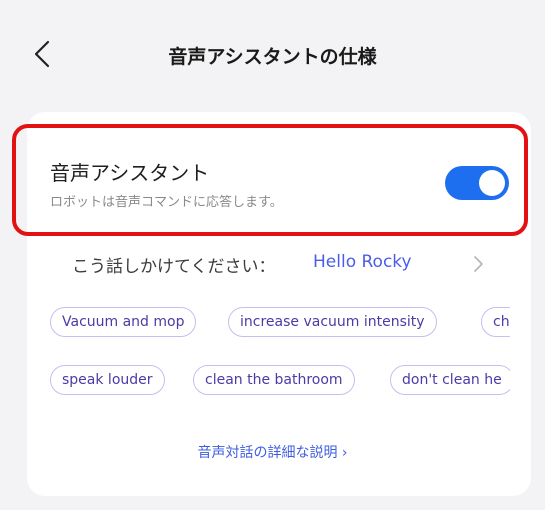 The image size is (545, 510). Describe the element at coordinates (174, 267) in the screenshot. I see `wake-word-label: こう話しかけてください：` at that location.